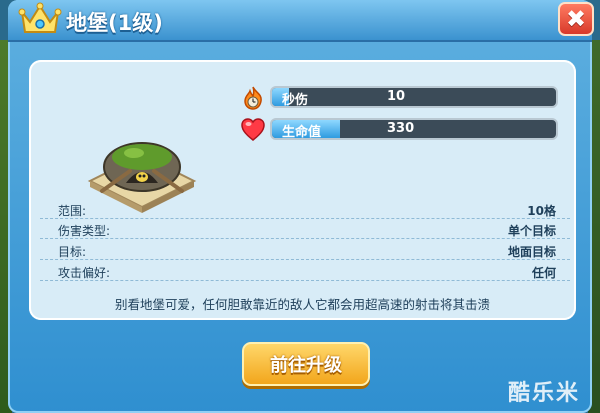 This screenshot has width=600, height=413. I want to click on close-icon: ✖, so click(576, 19).